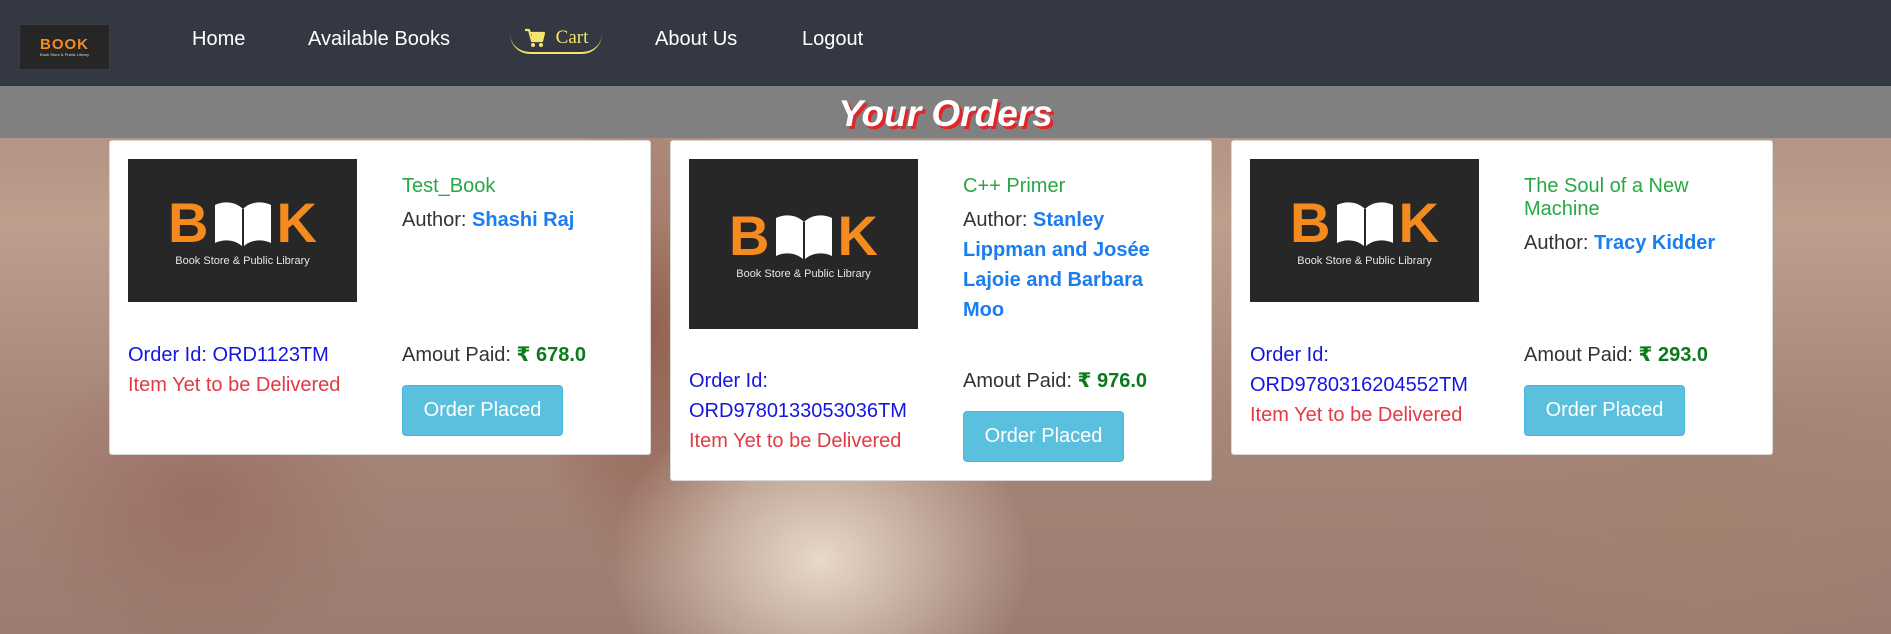  What do you see at coordinates (1370, 370) in the screenshot?
I see `order-id: Order Id: ORD9780316204552TM` at bounding box center [1370, 370].